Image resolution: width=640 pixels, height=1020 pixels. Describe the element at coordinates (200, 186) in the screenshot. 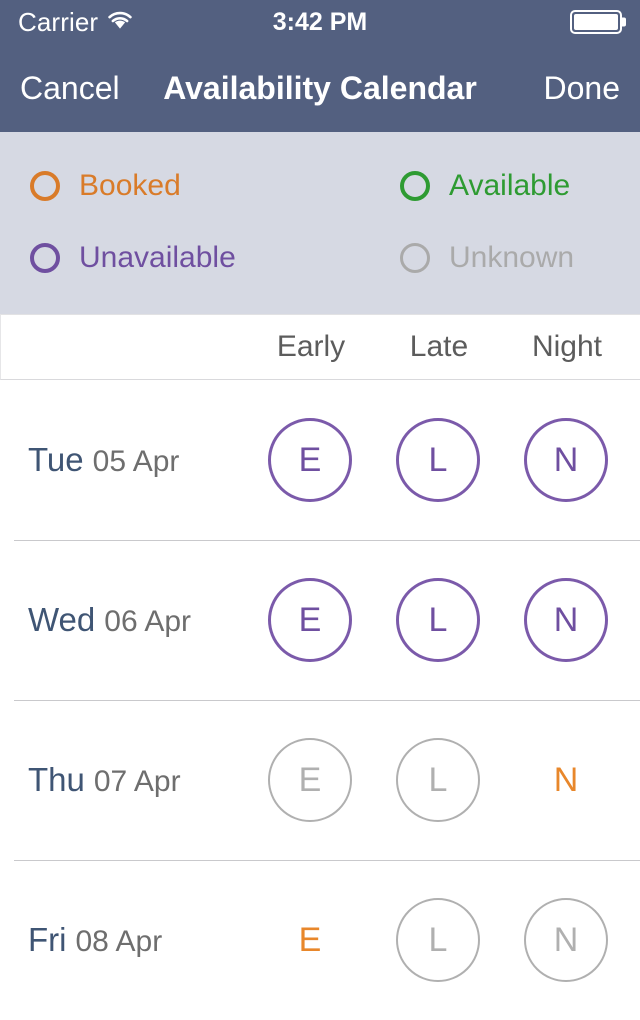

I see `legend-item-booked: Booked` at that location.